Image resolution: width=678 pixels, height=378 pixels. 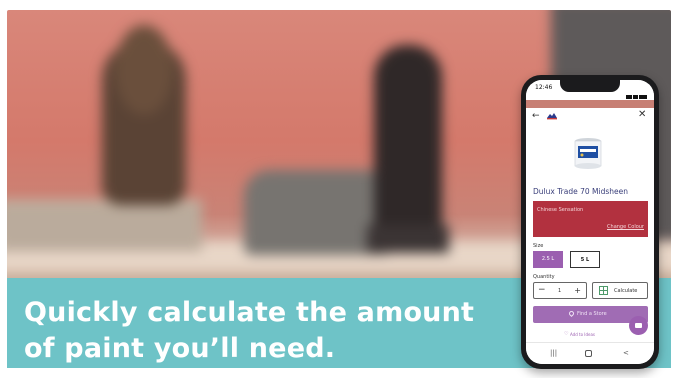 What do you see at coordinates (566, 334) in the screenshot?
I see `heart-icon: ♡` at bounding box center [566, 334].